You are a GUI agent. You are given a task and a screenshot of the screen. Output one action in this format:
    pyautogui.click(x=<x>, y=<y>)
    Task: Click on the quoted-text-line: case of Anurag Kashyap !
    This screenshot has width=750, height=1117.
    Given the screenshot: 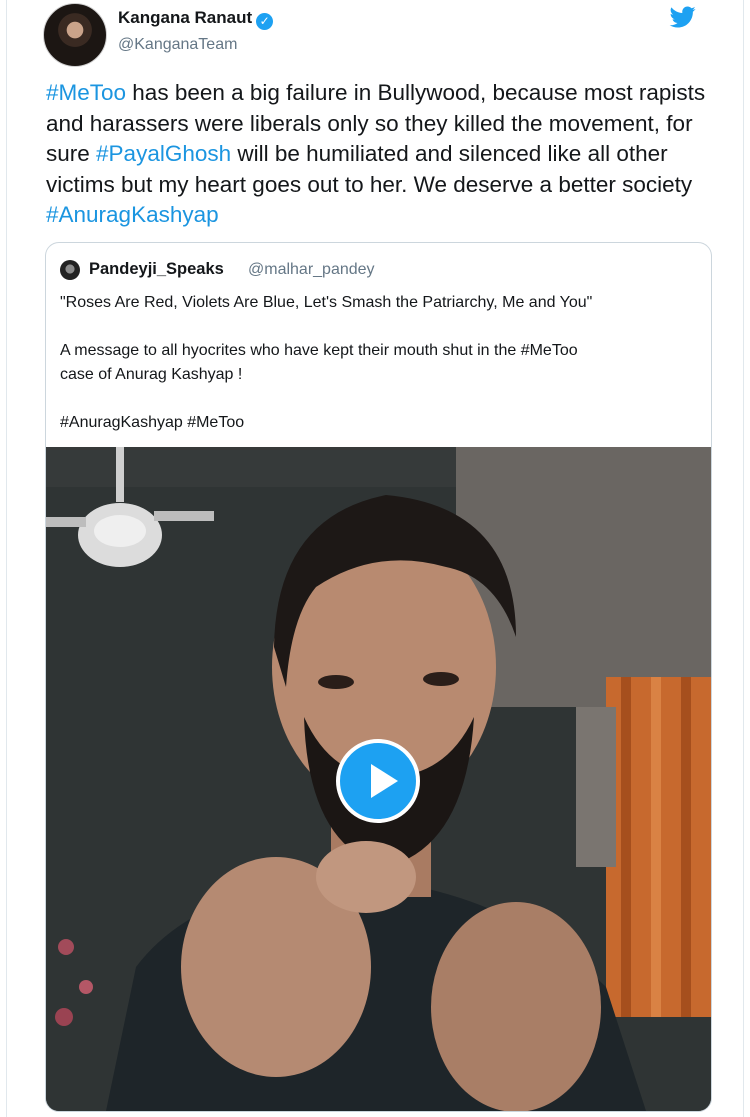 What is the action you would take?
    pyautogui.click(x=151, y=374)
    